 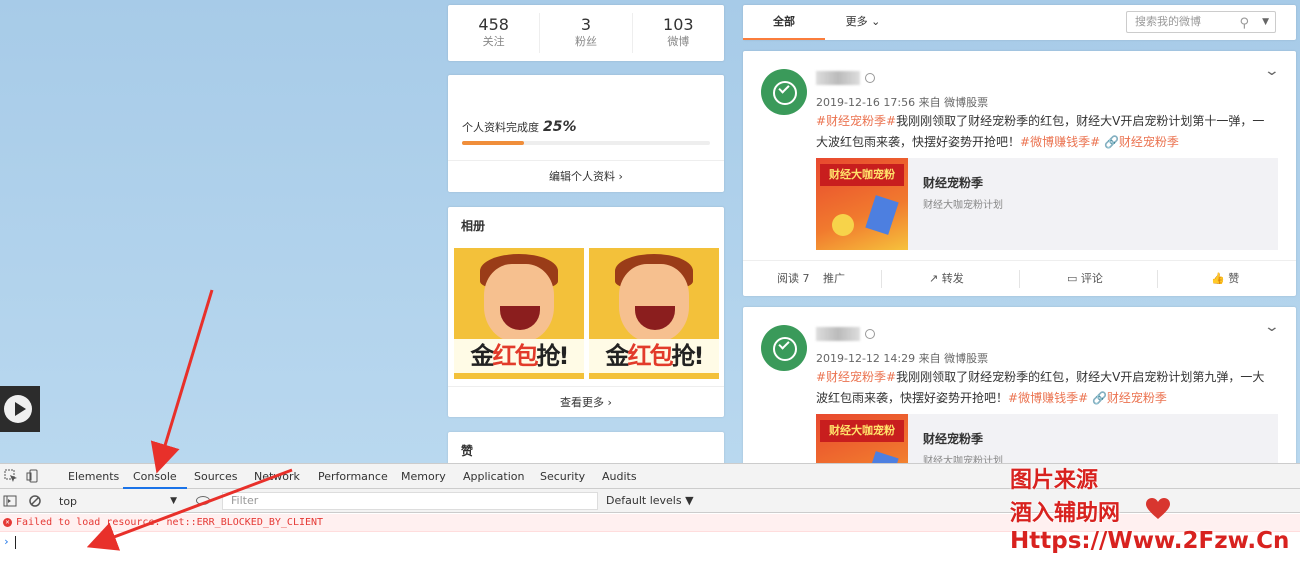 I want to click on tab-network: Network, so click(x=277, y=476).